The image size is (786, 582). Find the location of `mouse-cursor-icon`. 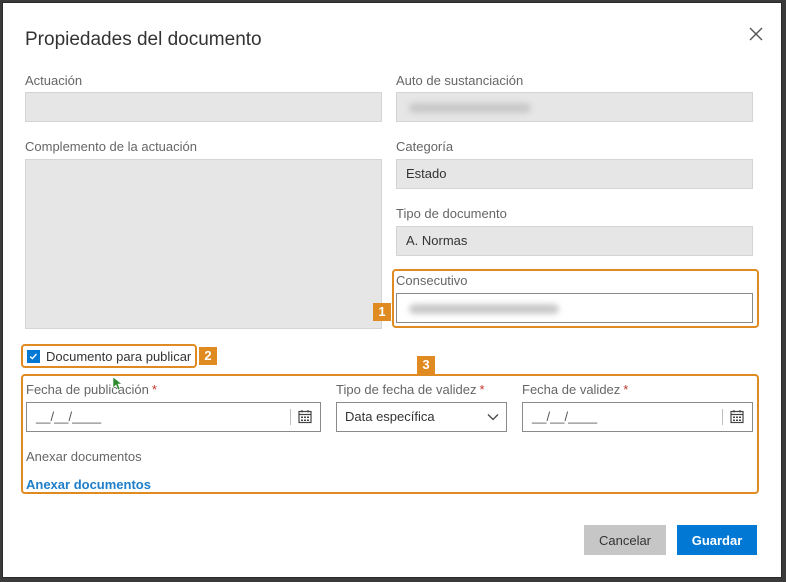

mouse-cursor-icon is located at coordinates (118, 384).